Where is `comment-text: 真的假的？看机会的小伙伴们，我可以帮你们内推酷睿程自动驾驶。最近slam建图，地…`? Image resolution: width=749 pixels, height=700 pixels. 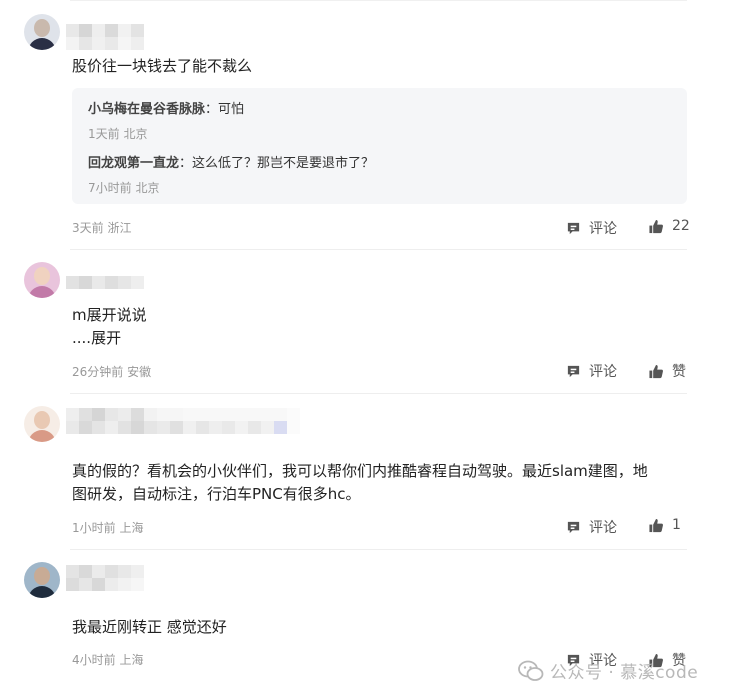 comment-text: 真的假的？看机会的小伙伴们，我可以帮你们内推酷睿程自动驾驶。最近slam建图，地… is located at coordinates (360, 482).